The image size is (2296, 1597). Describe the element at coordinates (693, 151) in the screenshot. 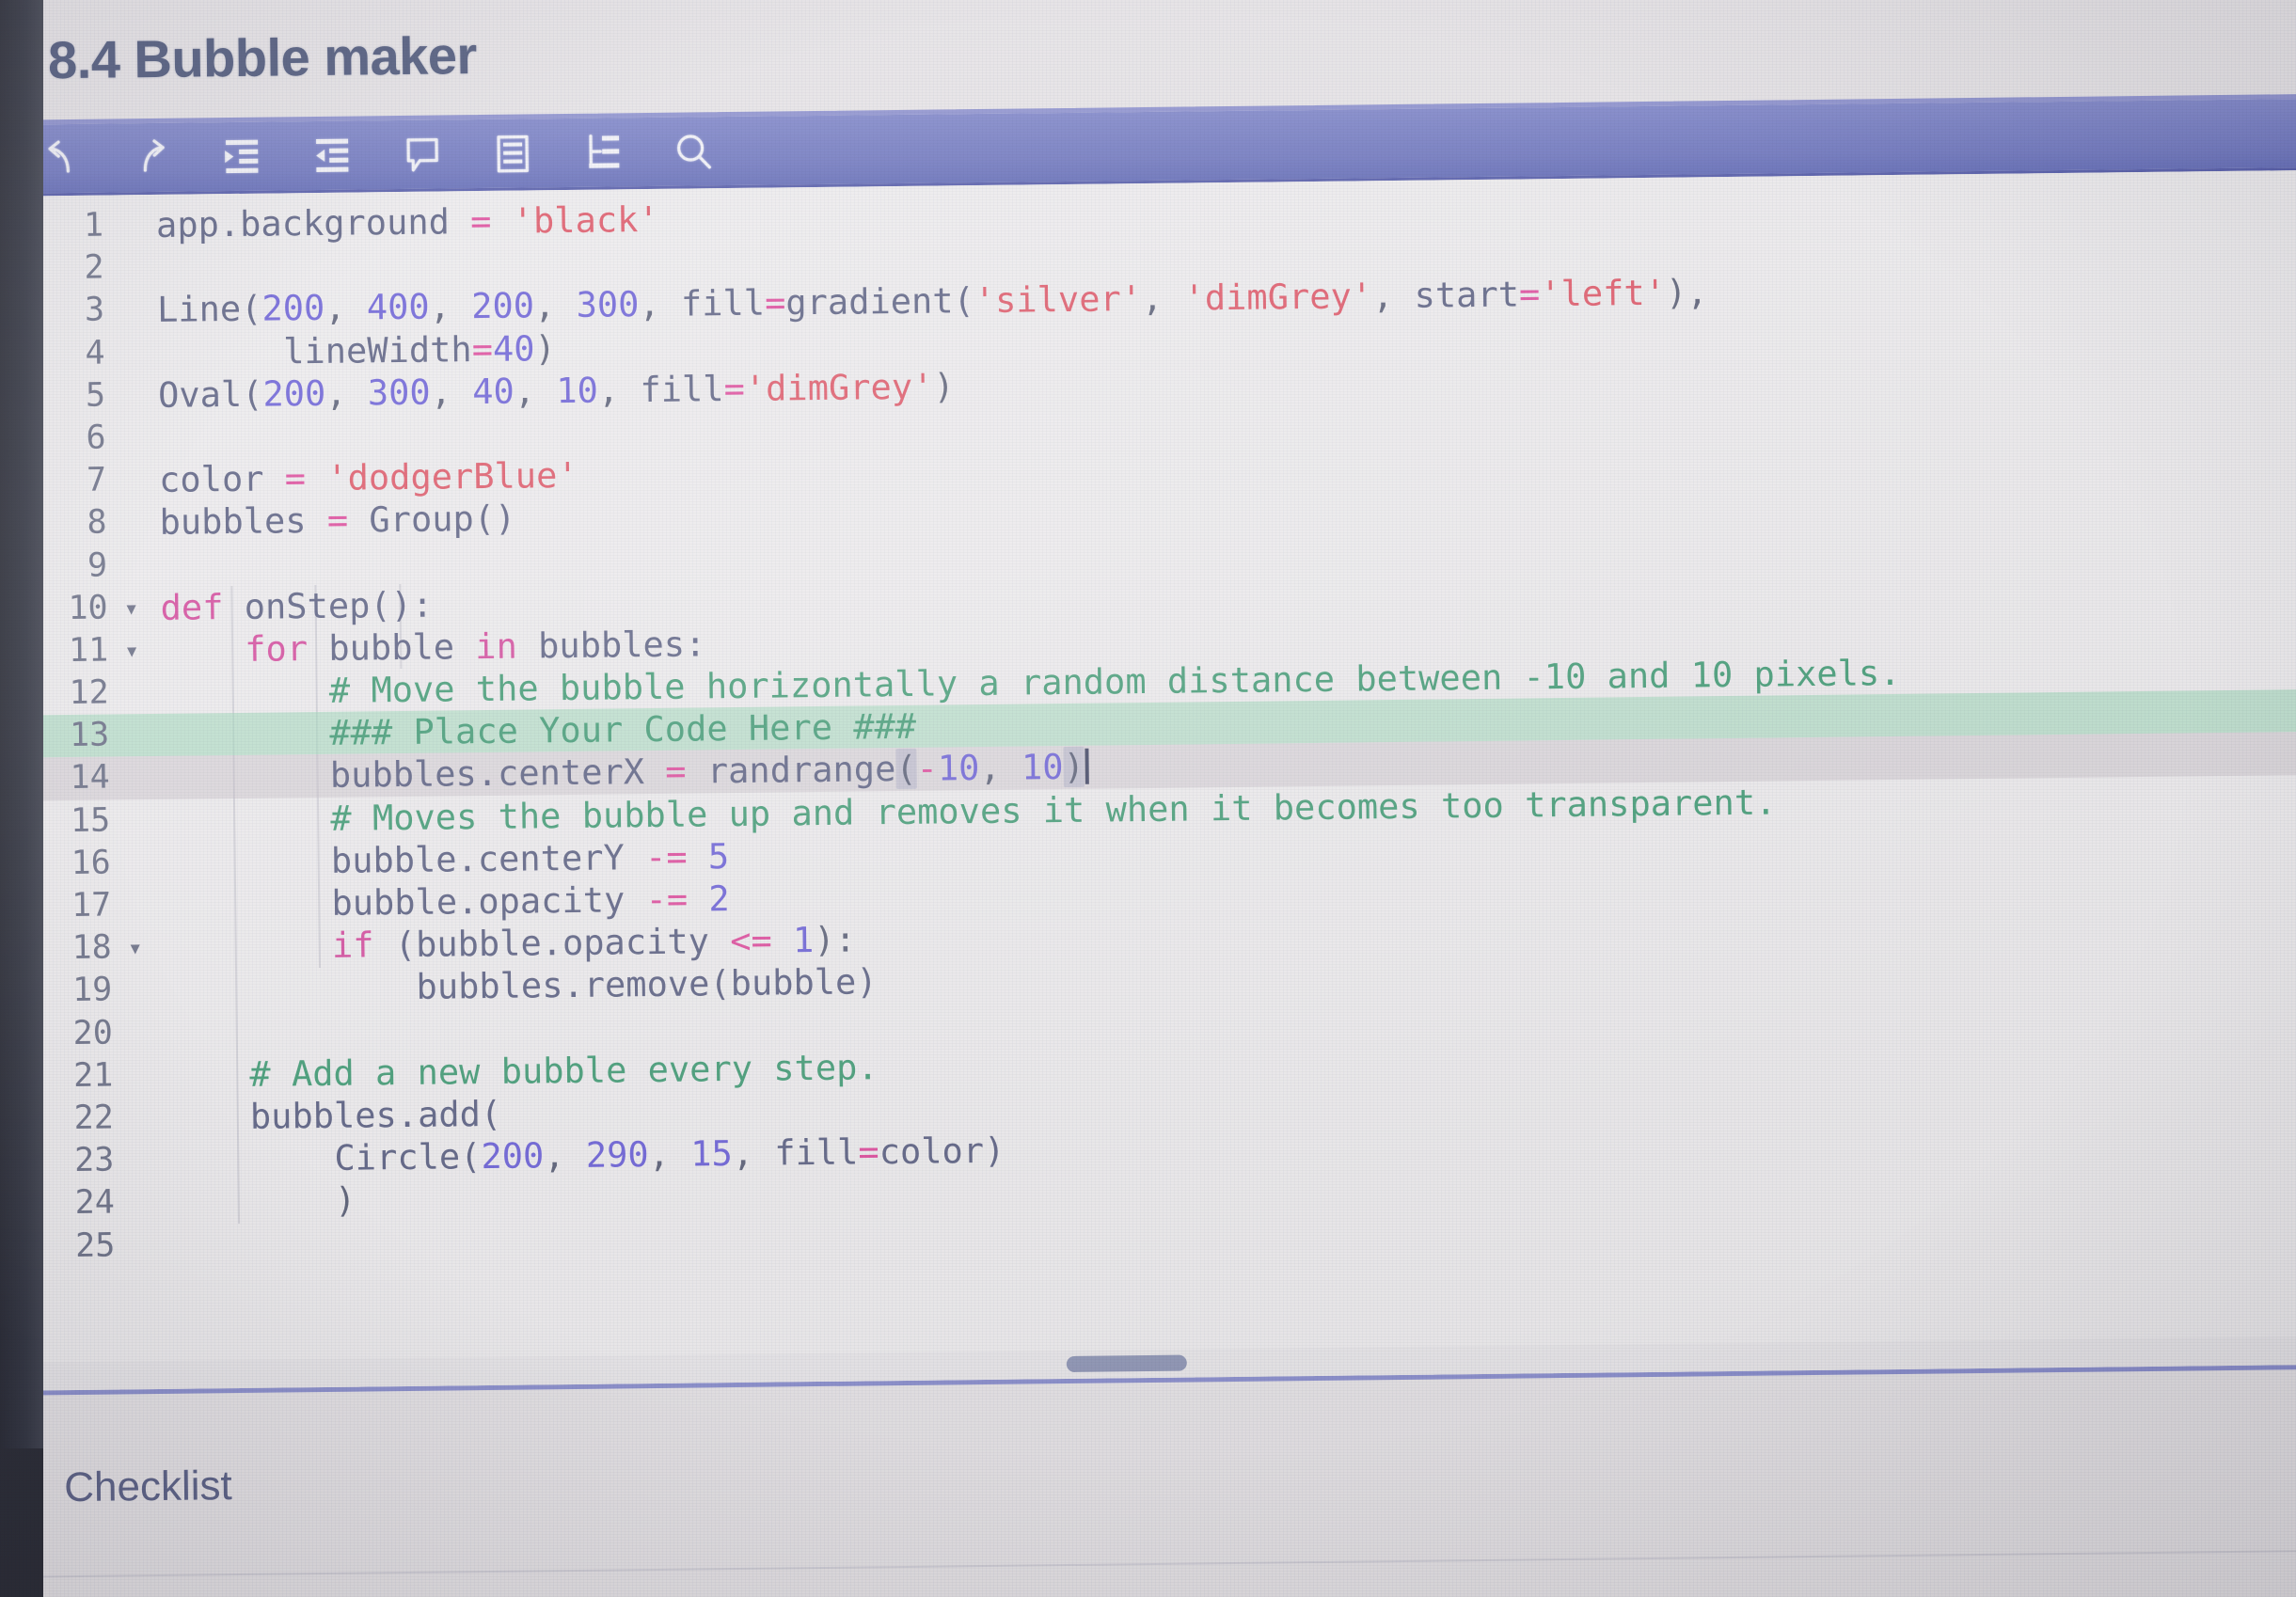

I see `toolbar-button-search` at that location.